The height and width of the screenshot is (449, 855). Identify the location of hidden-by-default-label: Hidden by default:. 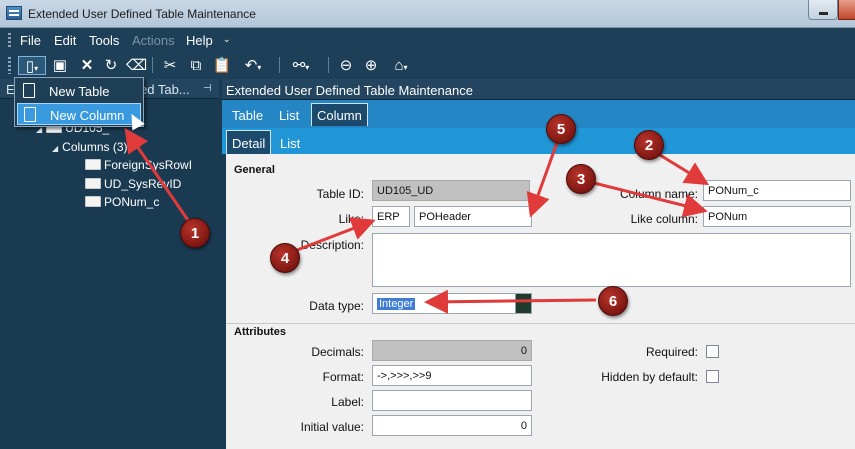
(649, 377).